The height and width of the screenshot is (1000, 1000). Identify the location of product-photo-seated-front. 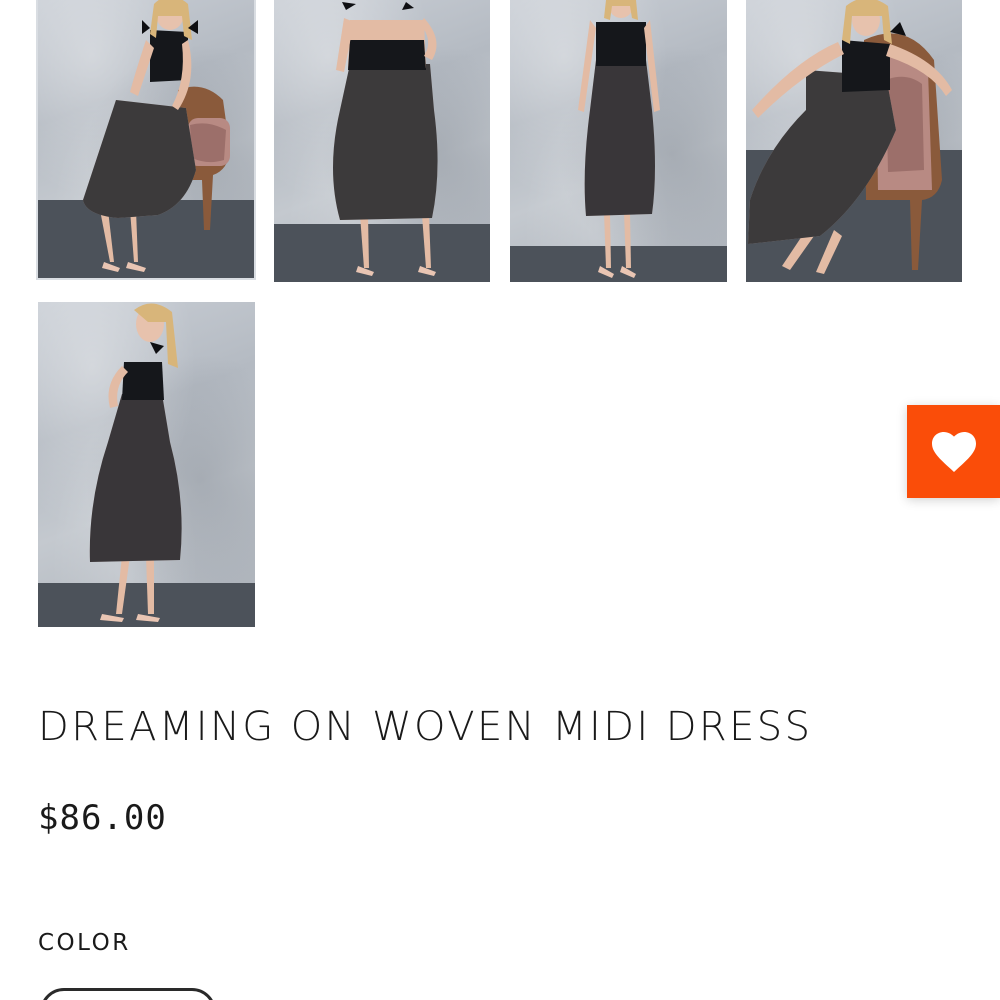
(156, 136).